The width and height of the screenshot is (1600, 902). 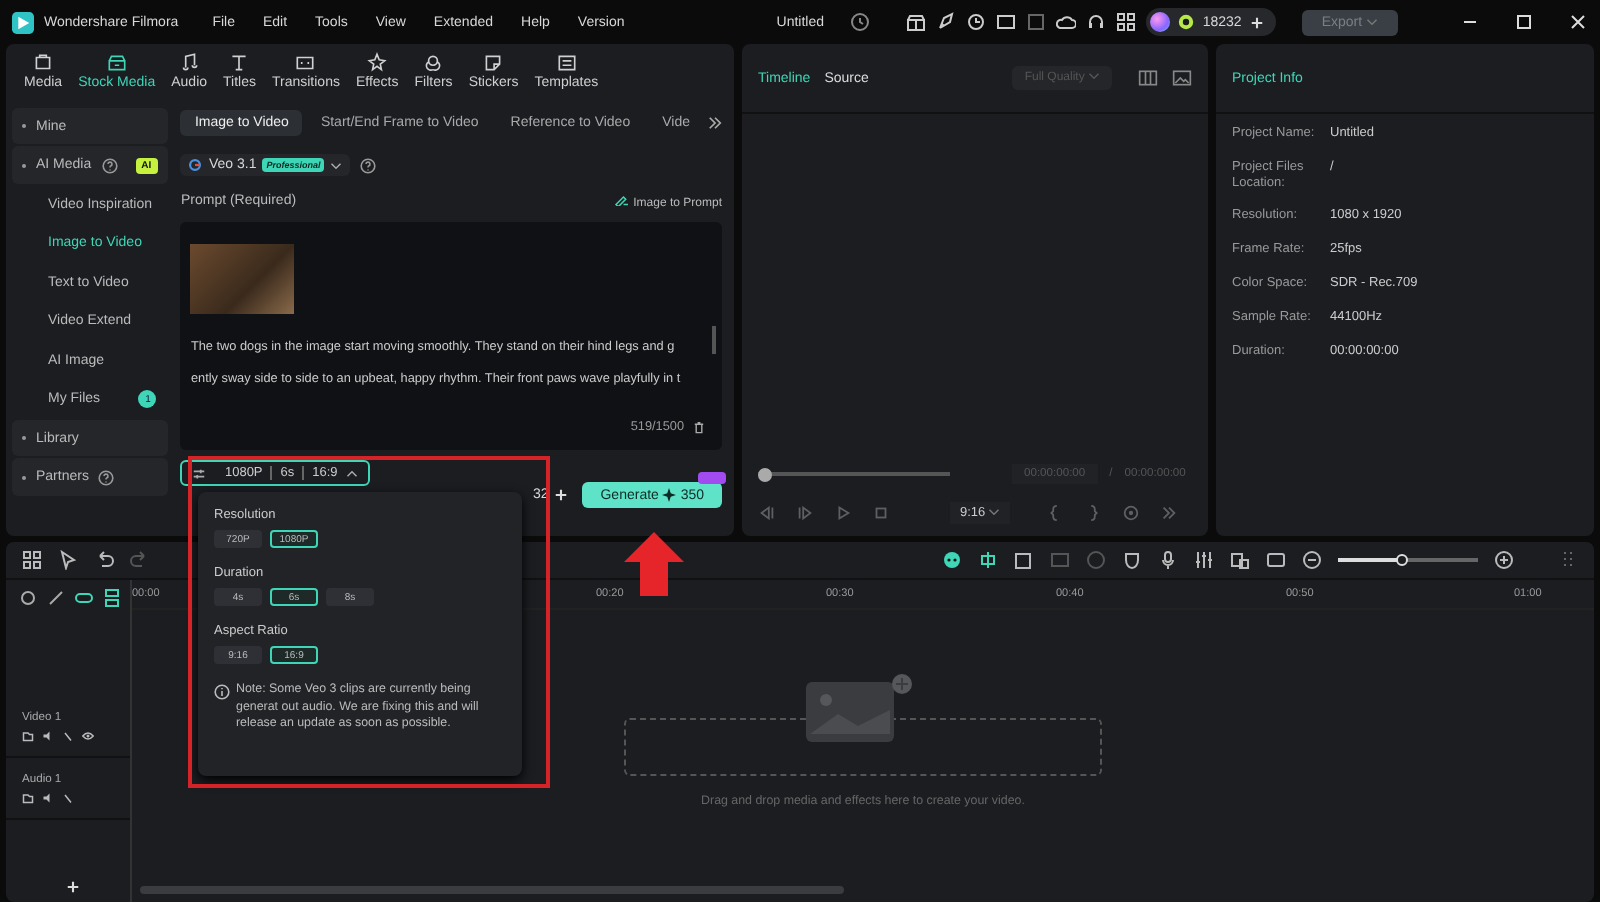 What do you see at coordinates (1132, 560) in the screenshot?
I see `shield-icon` at bounding box center [1132, 560].